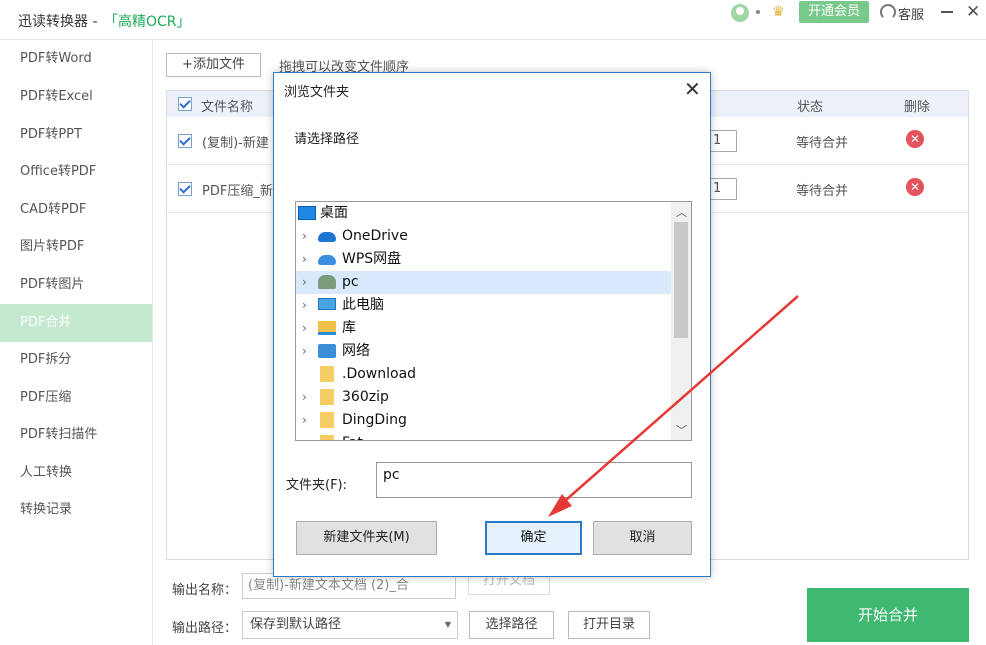  Describe the element at coordinates (350, 625) in the screenshot. I see `output-path-select: 保存到默认路径 ▼` at that location.